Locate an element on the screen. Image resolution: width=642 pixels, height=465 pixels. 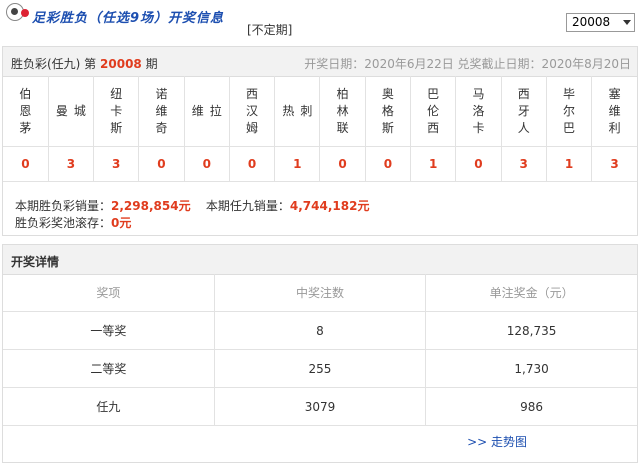
draw-title-suffix: 期 is located at coordinates (151, 64).